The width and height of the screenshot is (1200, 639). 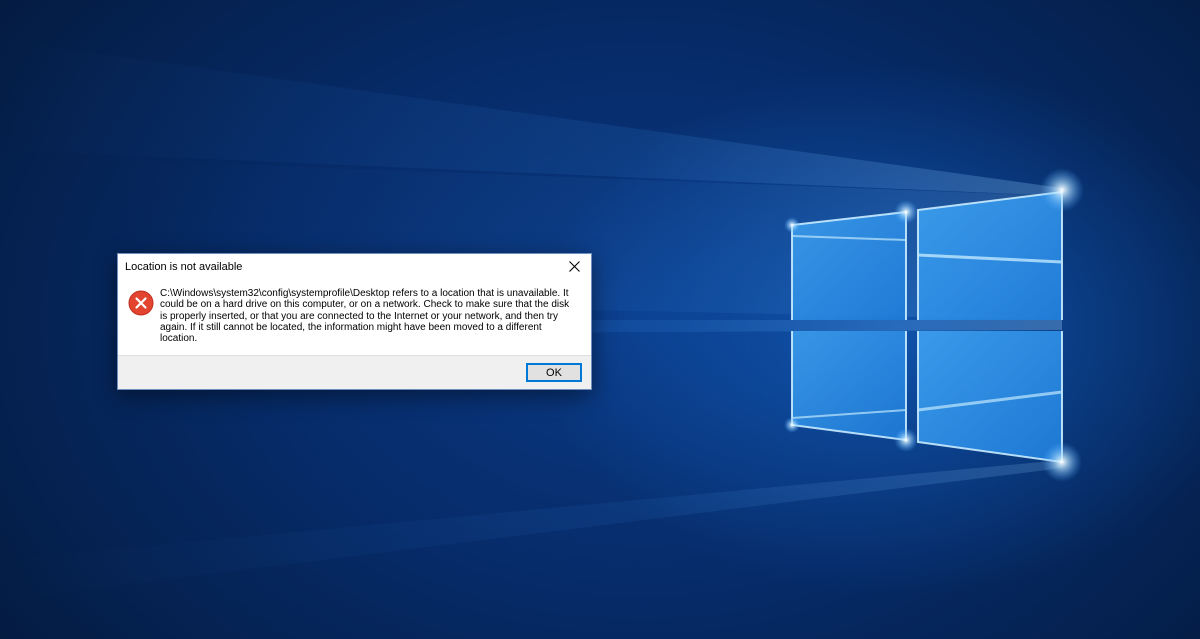 I want to click on dialog-titlebar: Location is not available, so click(x=354, y=267).